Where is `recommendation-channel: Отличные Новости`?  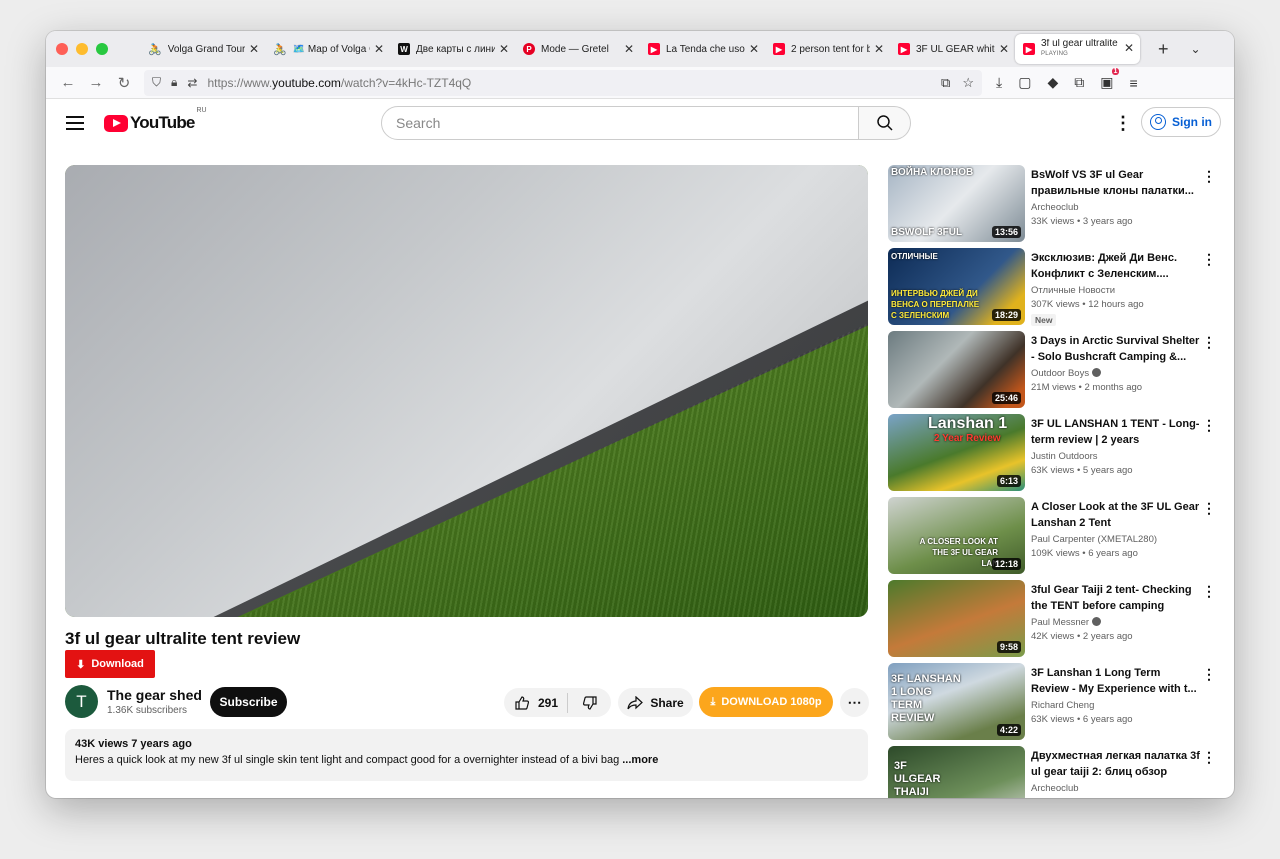
recommendation-channel: Отличные Новости is located at coordinates (1116, 290).